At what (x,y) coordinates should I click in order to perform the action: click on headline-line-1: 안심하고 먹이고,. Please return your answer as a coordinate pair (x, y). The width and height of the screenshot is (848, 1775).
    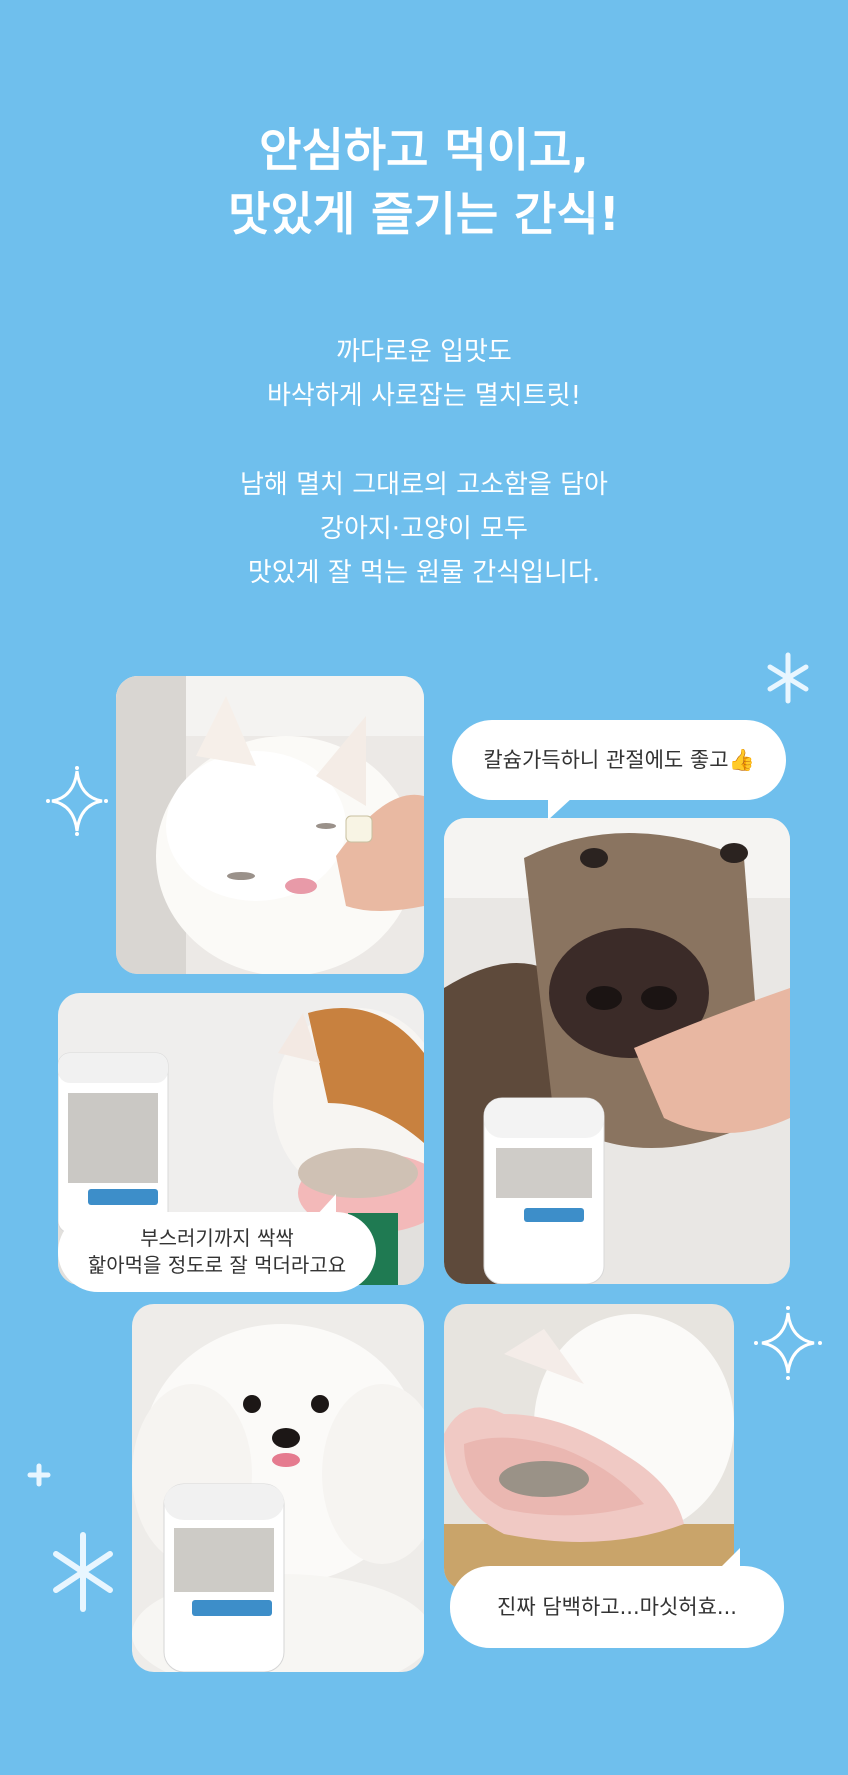
    Looking at the image, I should click on (424, 150).